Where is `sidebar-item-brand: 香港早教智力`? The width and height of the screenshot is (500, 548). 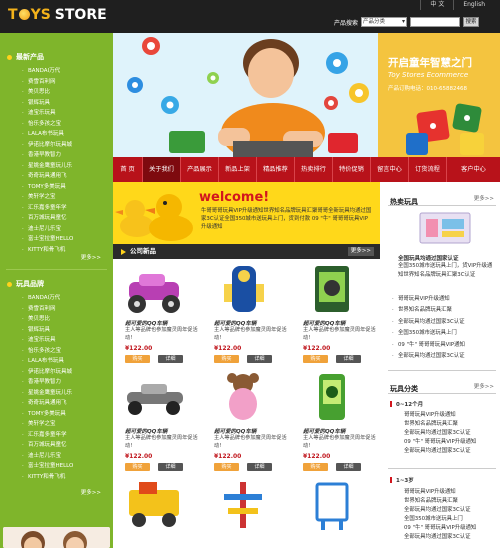
sidebar-item-brand: 香港早教智力 is located at coordinates (67, 382).